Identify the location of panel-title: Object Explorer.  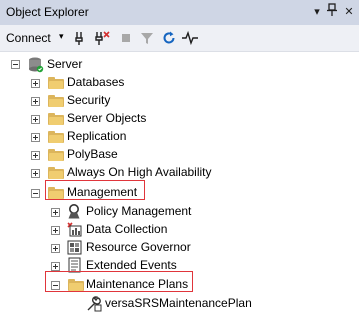
(47, 12).